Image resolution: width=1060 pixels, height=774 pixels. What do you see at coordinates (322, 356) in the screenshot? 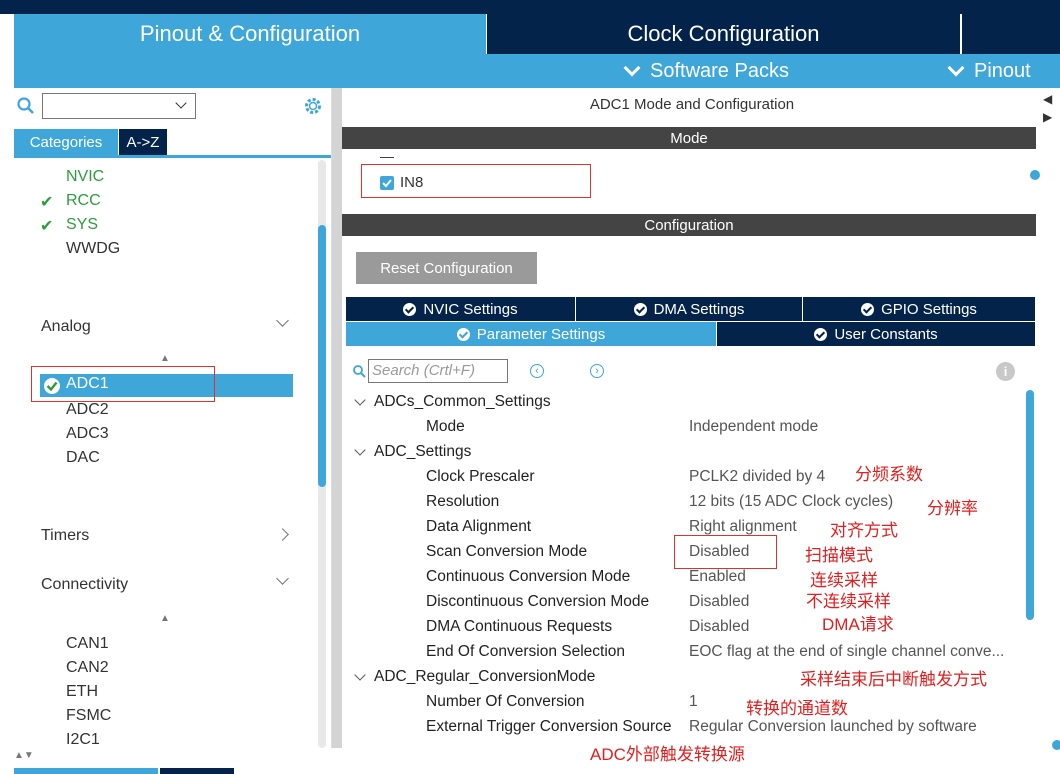
I see `left-scrollbar-thumb` at bounding box center [322, 356].